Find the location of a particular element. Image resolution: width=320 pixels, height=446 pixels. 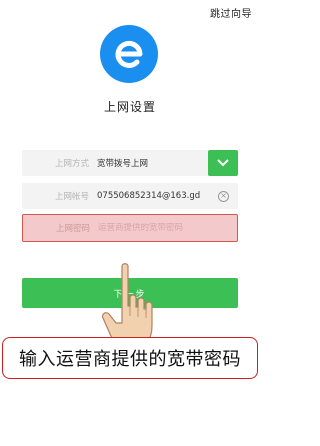

browser-e-logo-icon is located at coordinates (129, 54).